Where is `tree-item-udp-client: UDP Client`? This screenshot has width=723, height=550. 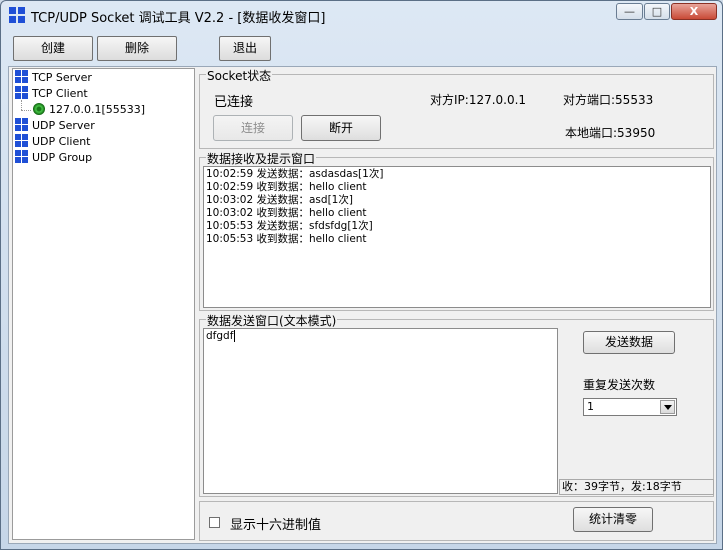
tree-item-udp-client: UDP Client is located at coordinates (53, 142).